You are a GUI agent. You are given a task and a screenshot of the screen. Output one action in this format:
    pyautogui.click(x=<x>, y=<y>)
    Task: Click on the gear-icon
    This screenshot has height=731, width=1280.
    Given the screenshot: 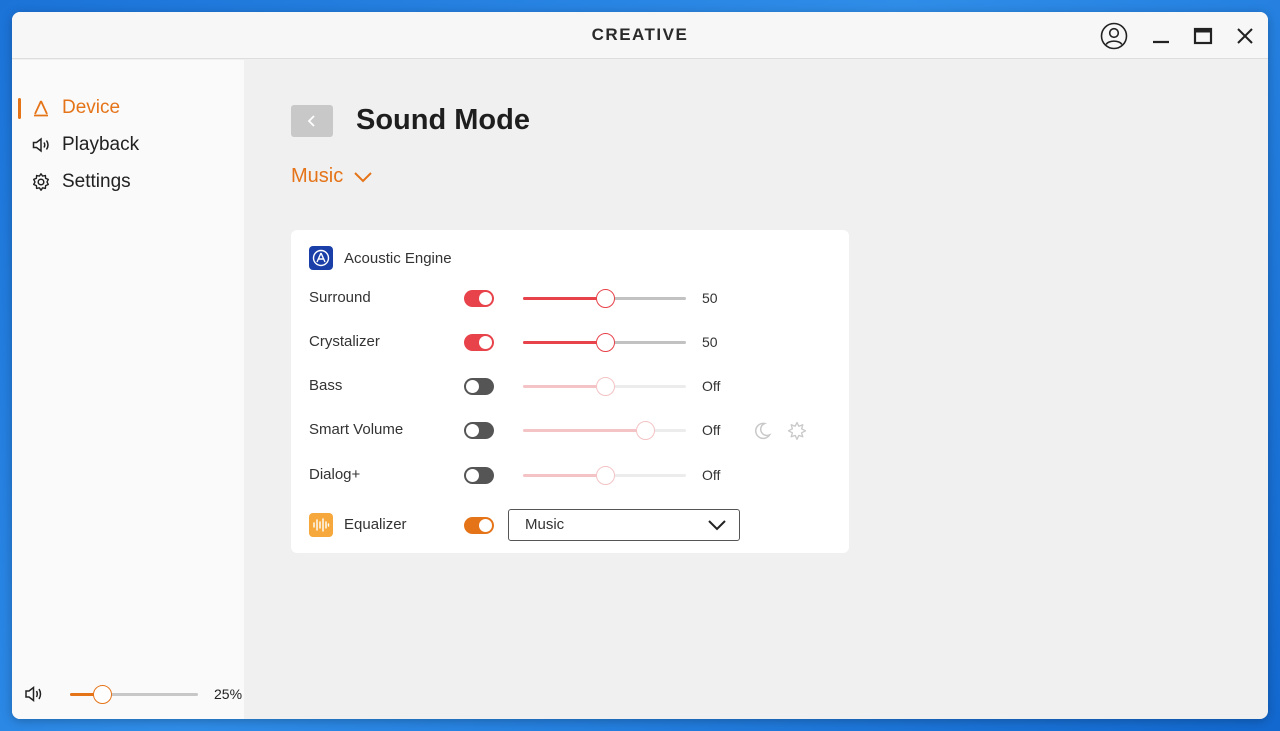 What is the action you would take?
    pyautogui.click(x=41, y=182)
    